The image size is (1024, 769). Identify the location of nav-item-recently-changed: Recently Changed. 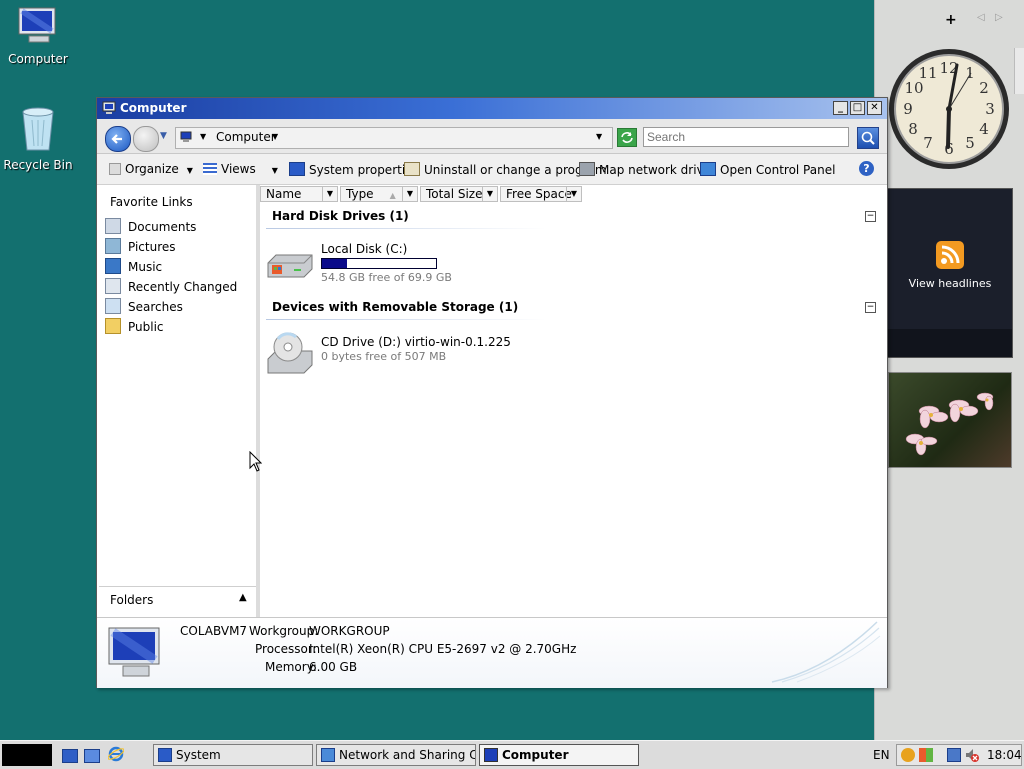
(171, 286).